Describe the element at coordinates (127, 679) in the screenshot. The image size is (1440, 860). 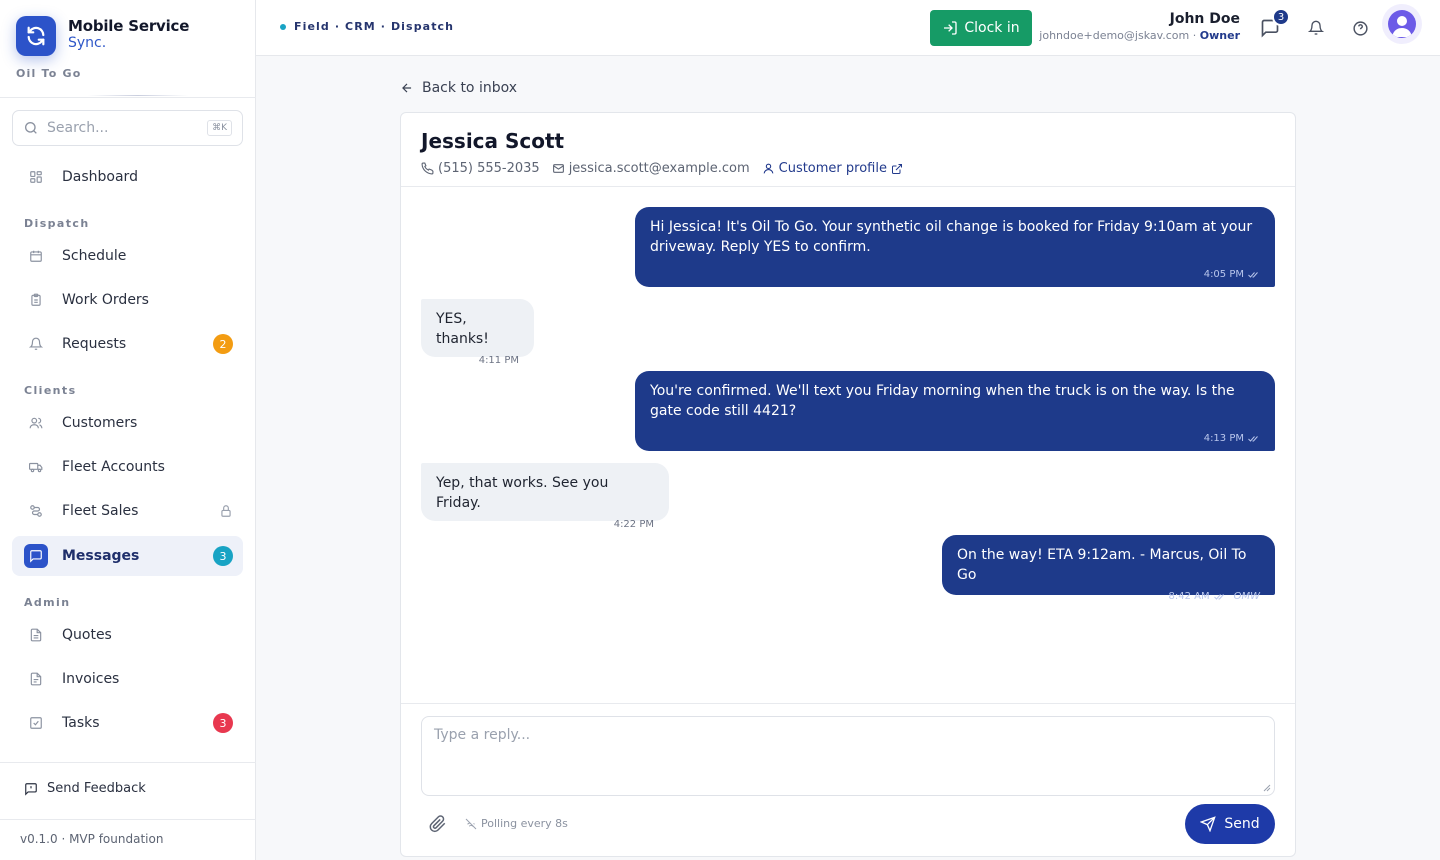
I see `sidebar-item-invoices: Invoices` at that location.